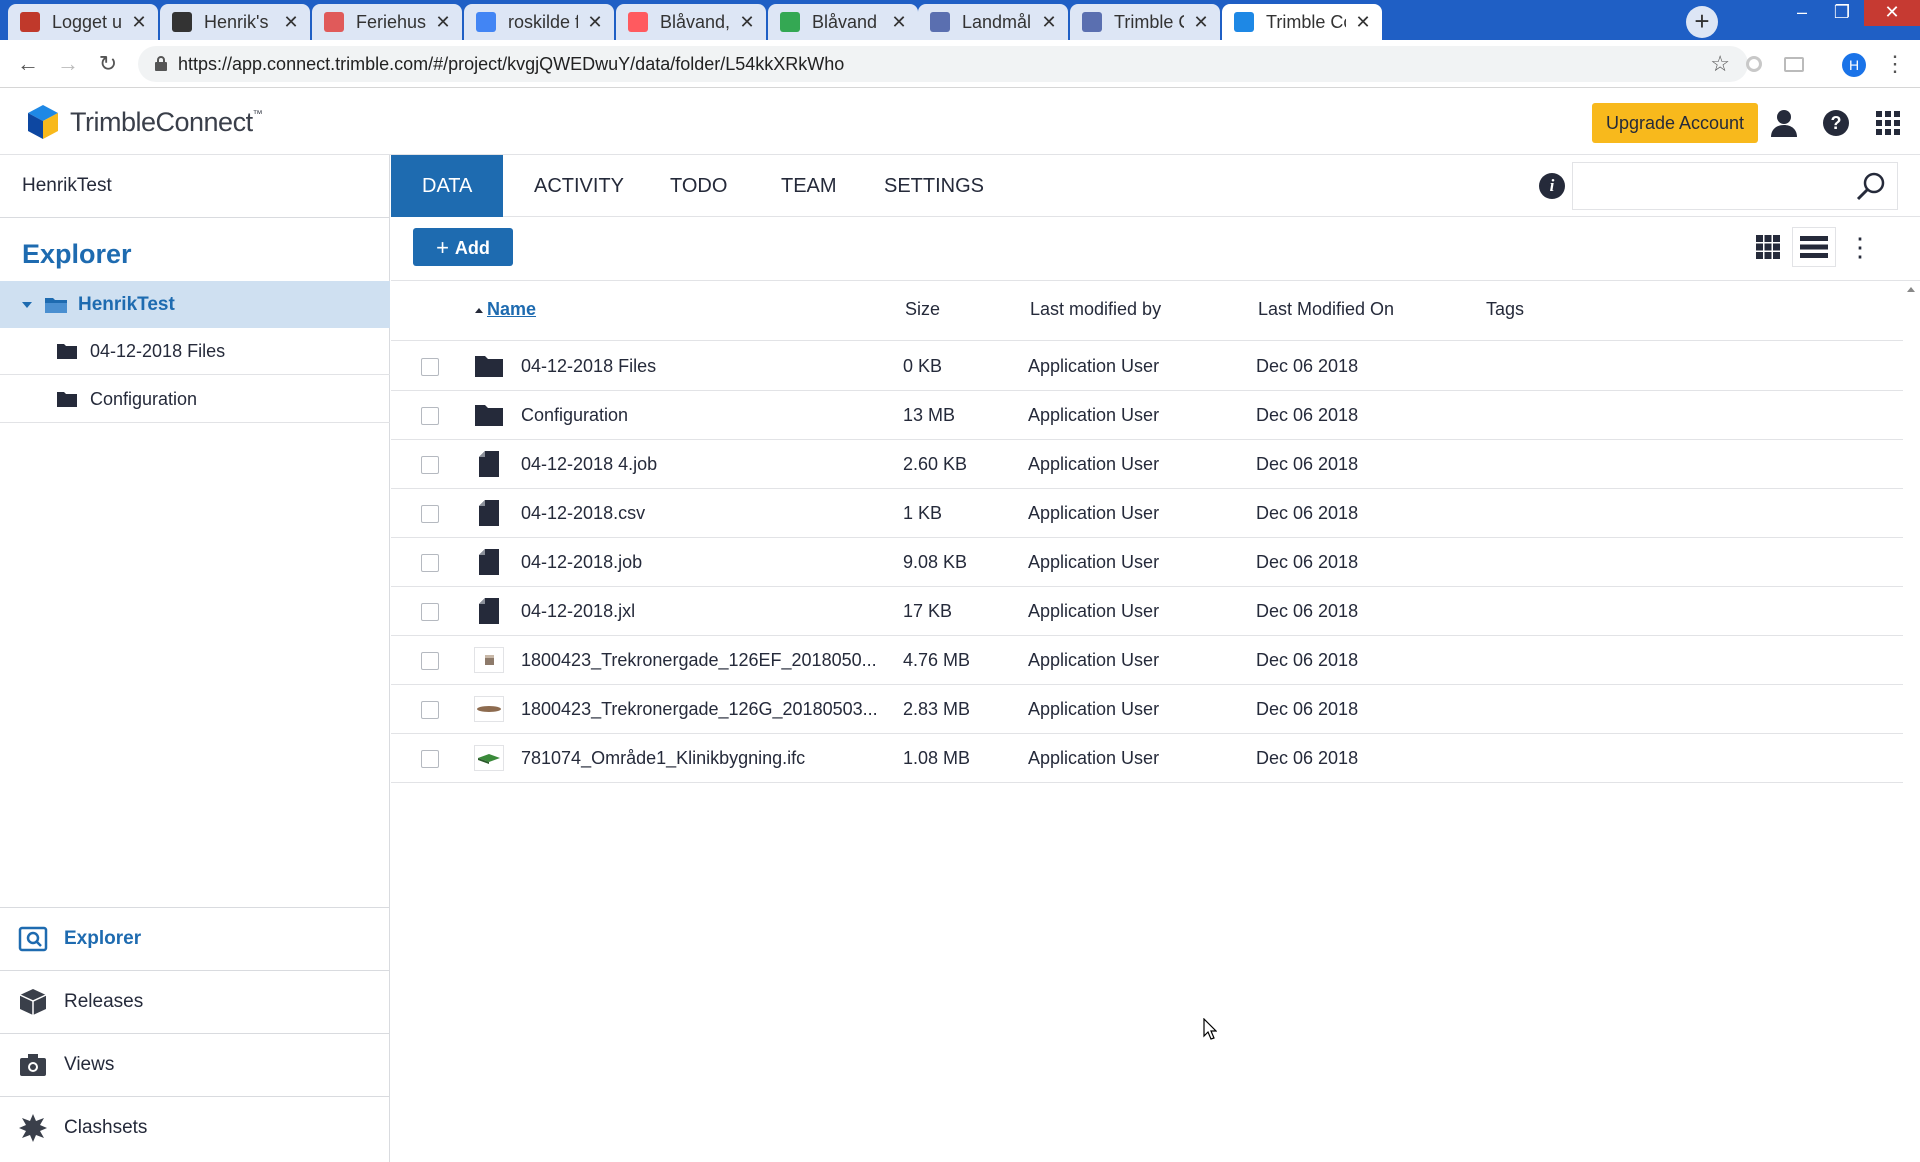 The width and height of the screenshot is (1920, 1162). What do you see at coordinates (68, 64) in the screenshot?
I see `forward-icon: →` at bounding box center [68, 64].